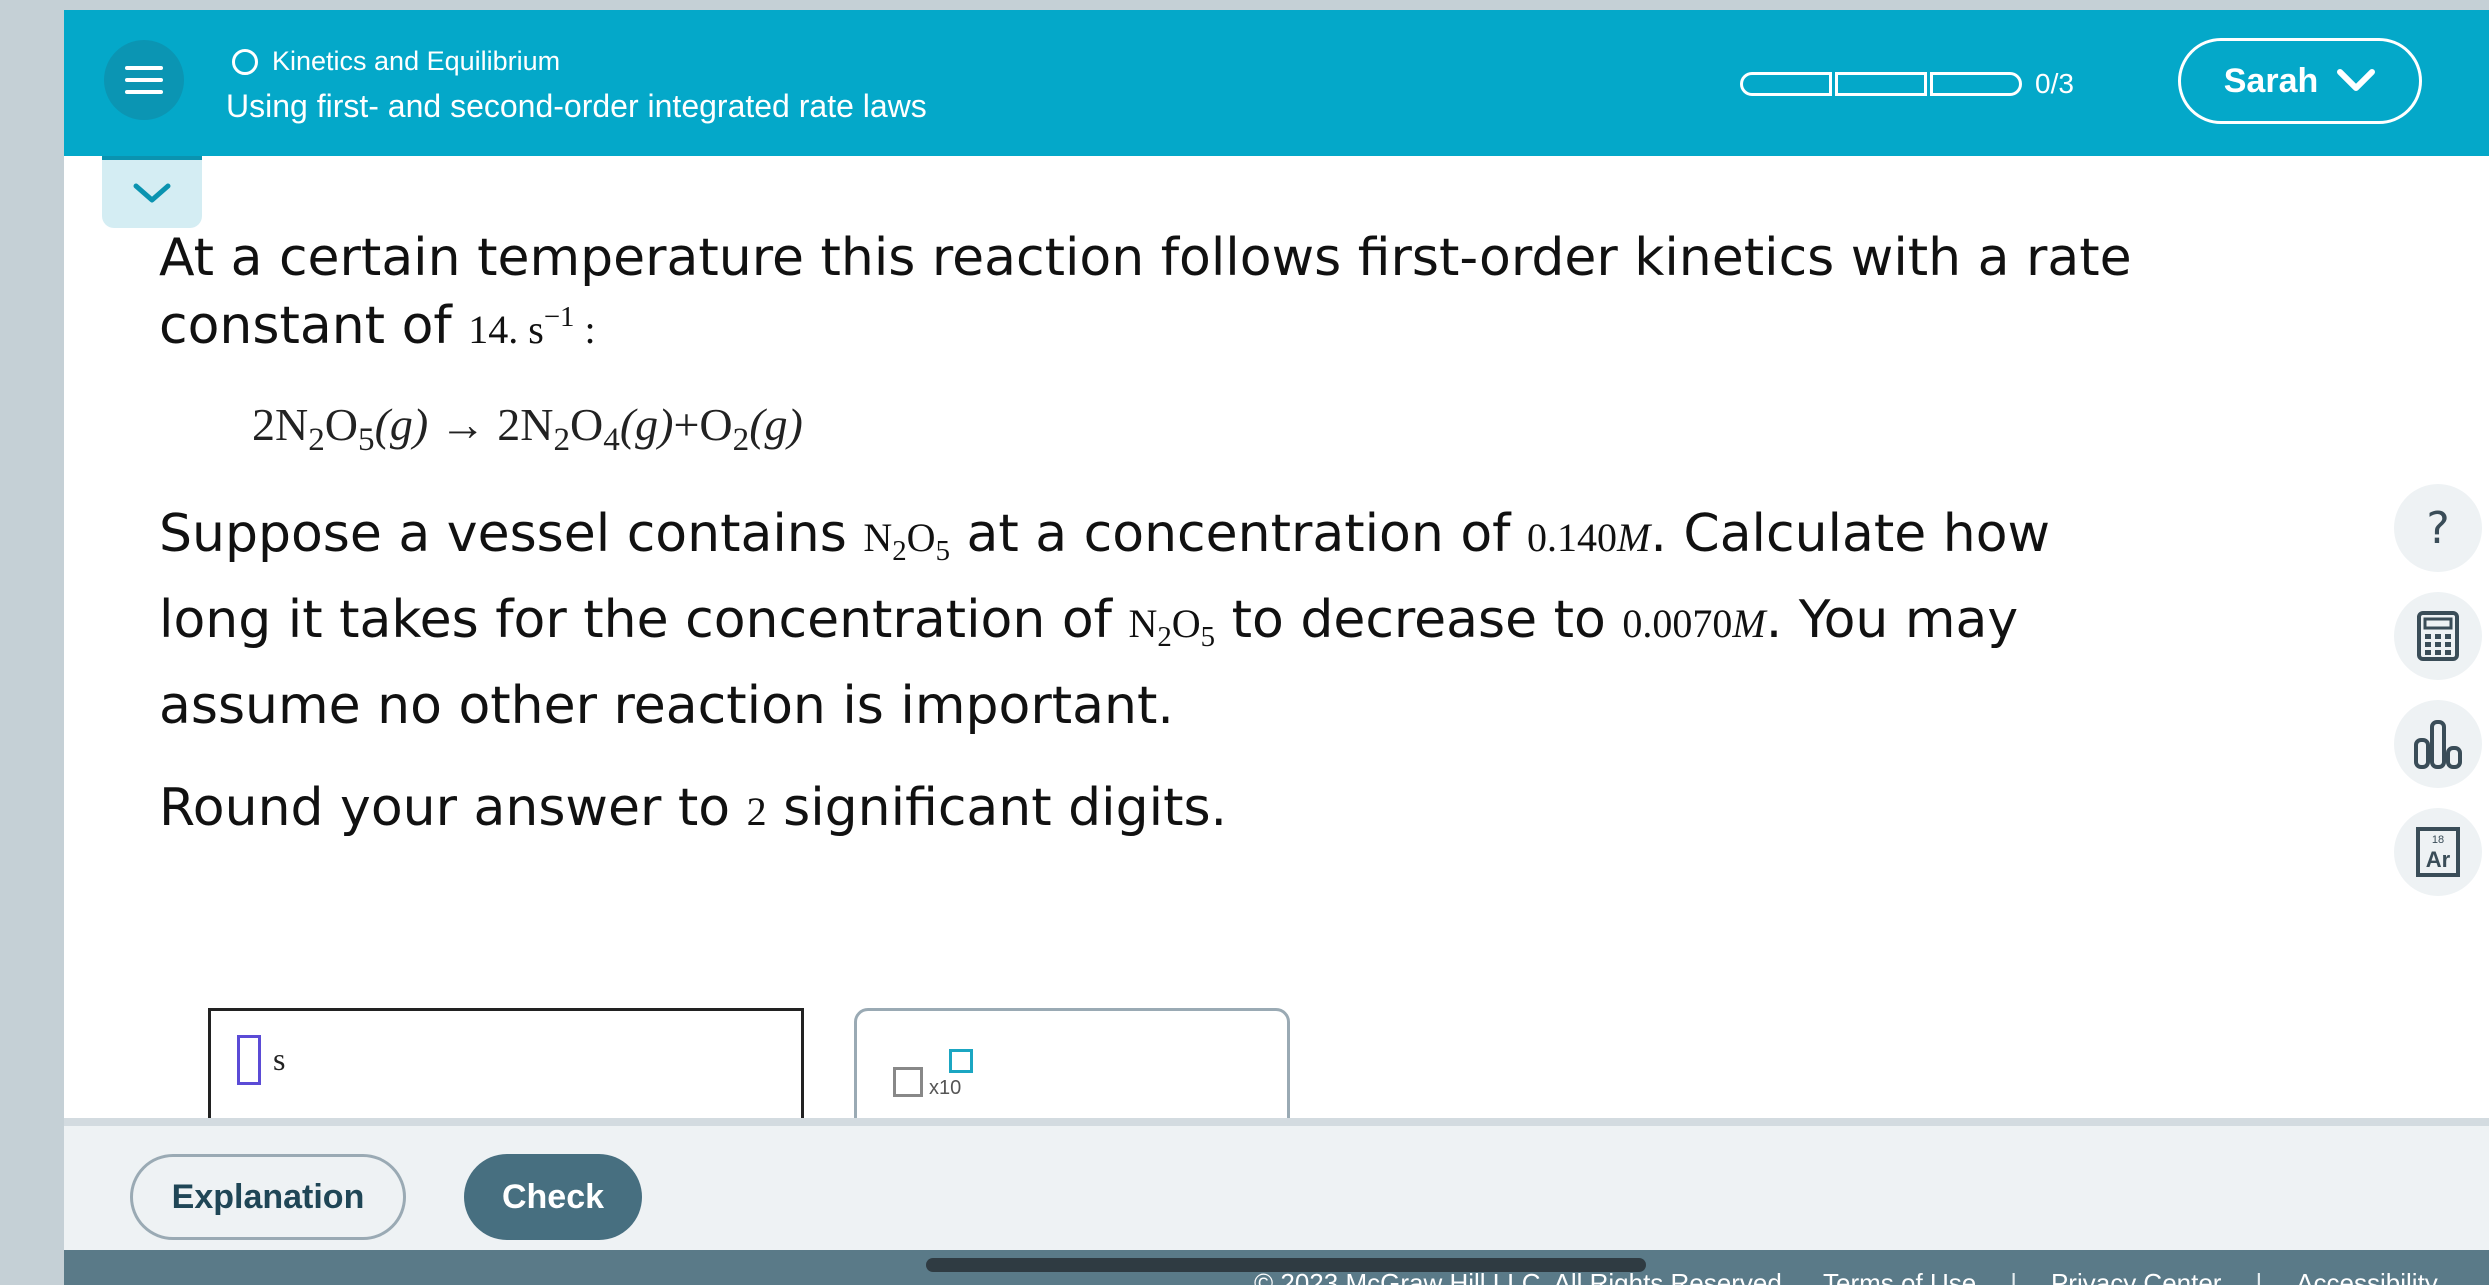 This screenshot has width=2489, height=1285. I want to click on rate-exponent: −1, so click(559, 316).